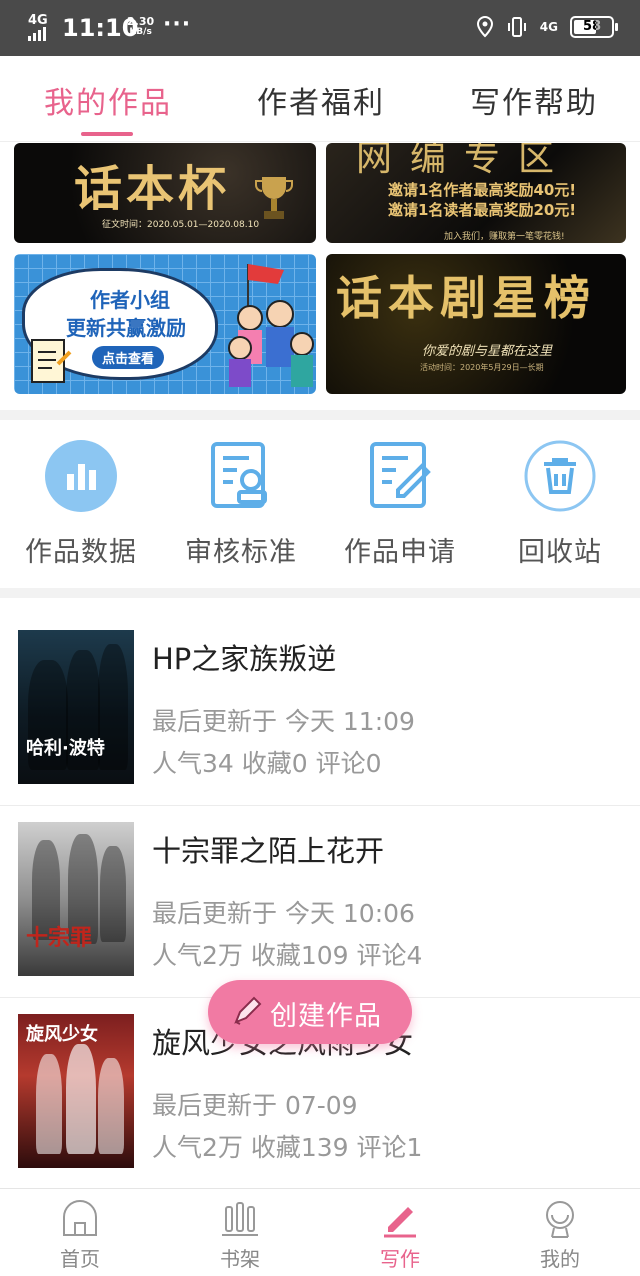  What do you see at coordinates (516, 27) in the screenshot?
I see `vibrate-icon` at bounding box center [516, 27].